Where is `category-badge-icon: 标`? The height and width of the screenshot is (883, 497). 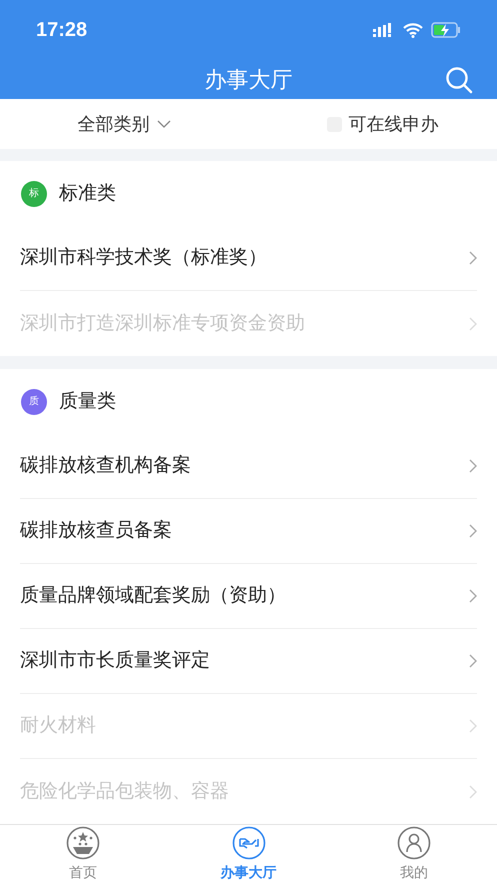
category-badge-icon: 标 is located at coordinates (34, 193).